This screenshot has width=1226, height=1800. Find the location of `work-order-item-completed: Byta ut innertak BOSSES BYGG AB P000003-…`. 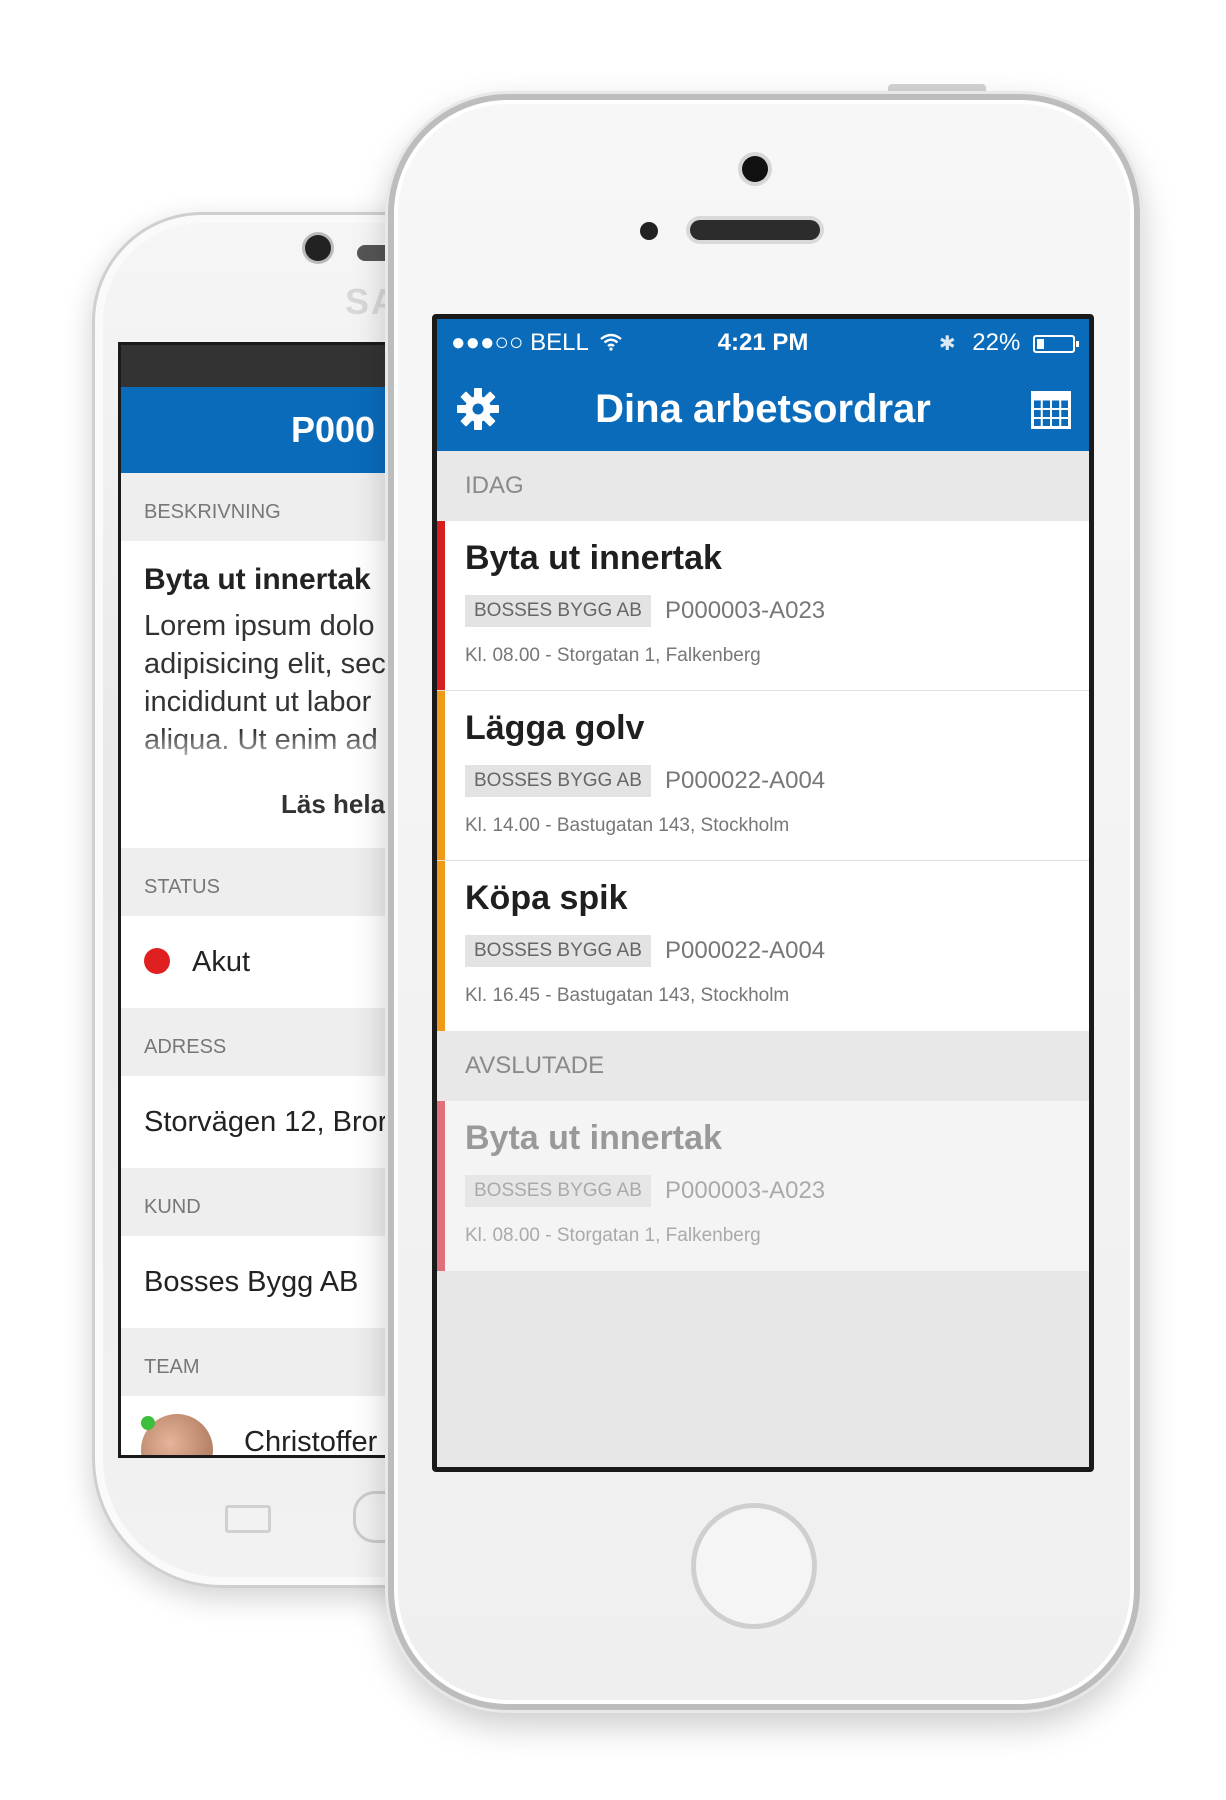

work-order-item-completed: Byta ut innertak BOSSES BYGG AB P000003-… is located at coordinates (763, 1186).